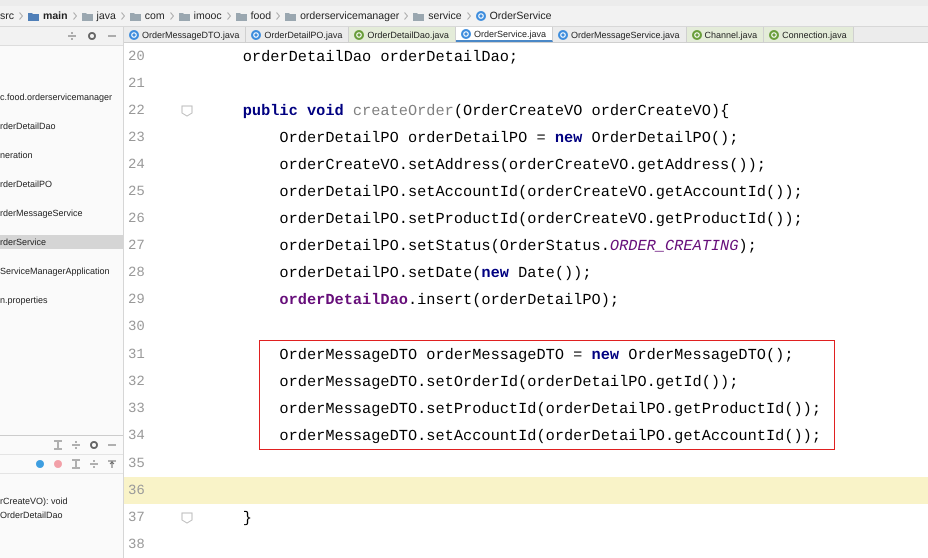 The width and height of the screenshot is (928, 558). Describe the element at coordinates (61, 242) in the screenshot. I see `tree-item: rderService` at that location.